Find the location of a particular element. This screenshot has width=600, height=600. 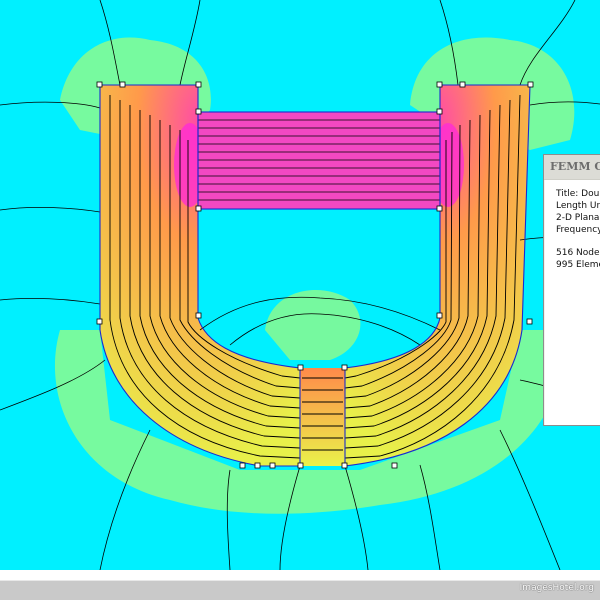

output-line-length-units: Length Ur is located at coordinates (578, 206).